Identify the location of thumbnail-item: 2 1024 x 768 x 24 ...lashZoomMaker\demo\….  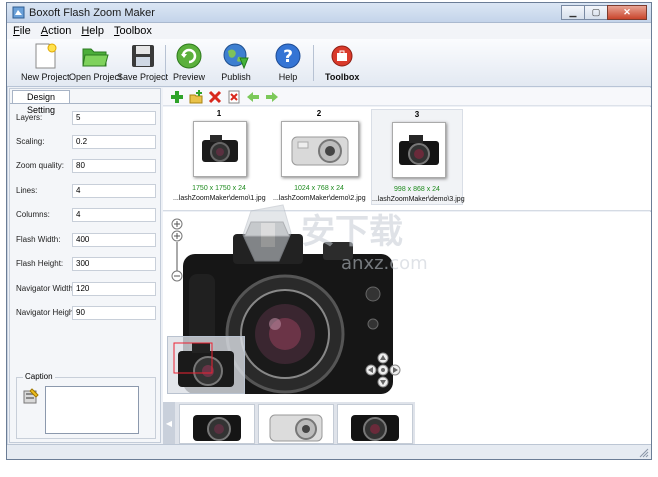
(319, 157).